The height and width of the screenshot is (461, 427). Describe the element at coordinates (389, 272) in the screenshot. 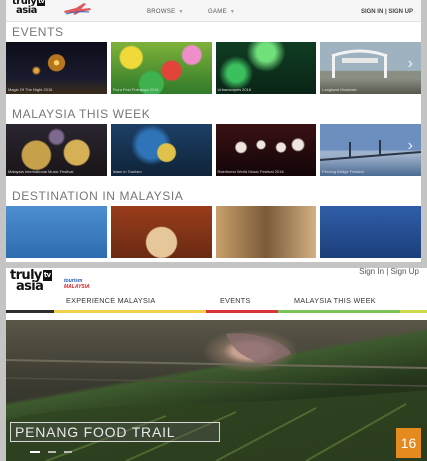

I see `sign-in-sign-up-link: Sign In | Sign Up` at that location.